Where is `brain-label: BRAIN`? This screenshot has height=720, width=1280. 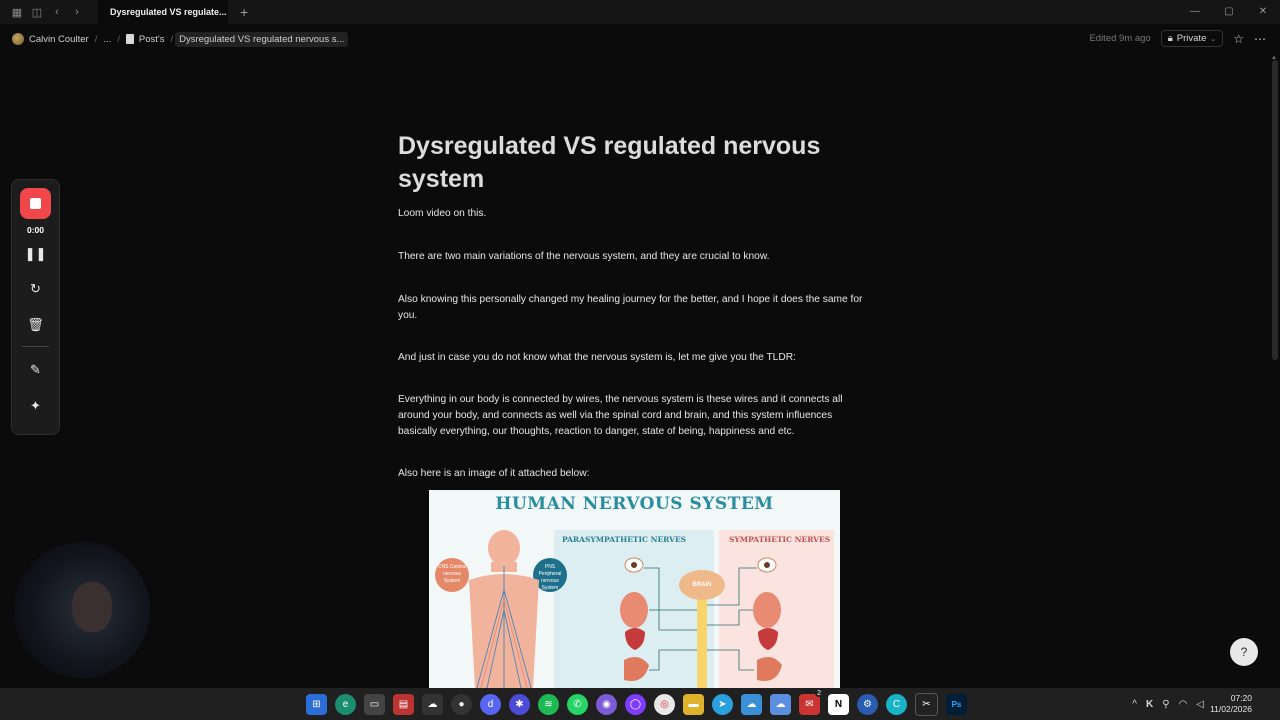 brain-label: BRAIN is located at coordinates (702, 585).